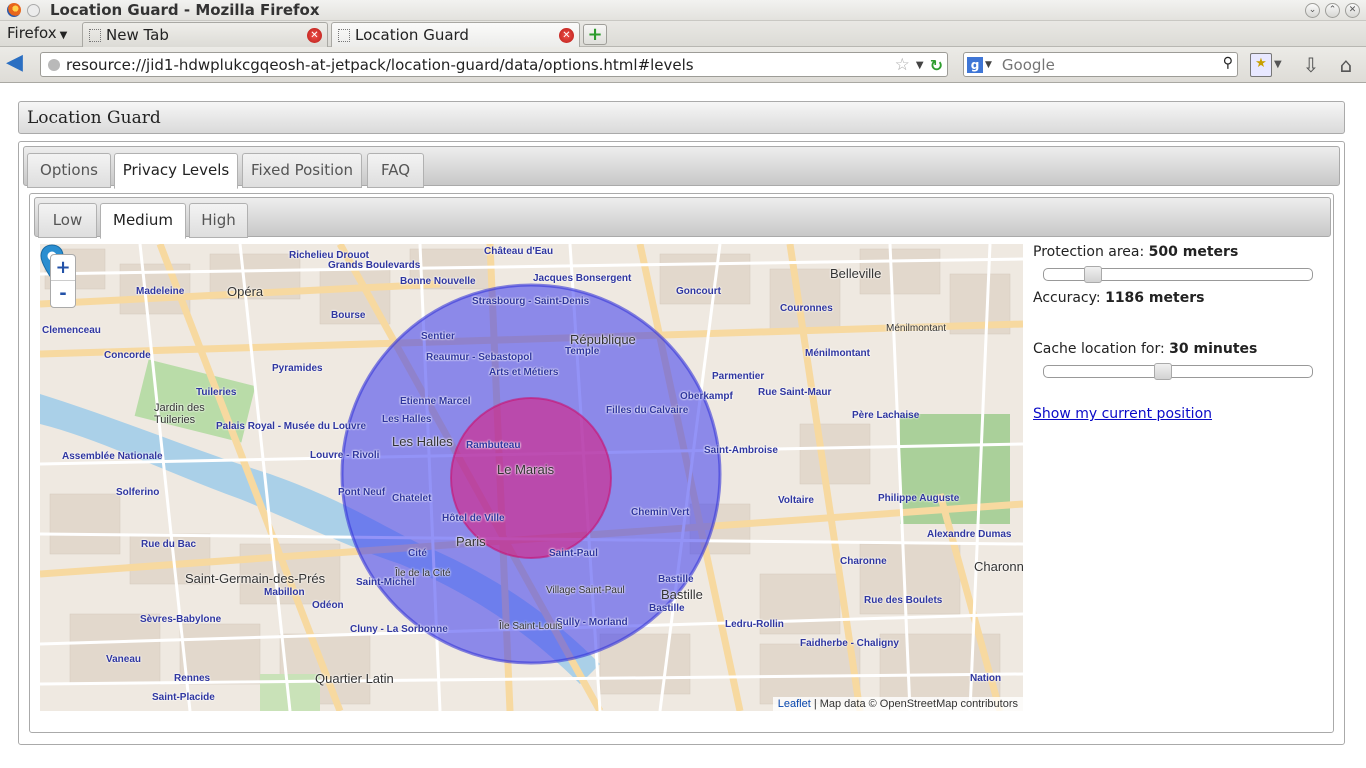 The image size is (1366, 768). What do you see at coordinates (67, 220) in the screenshot?
I see `tab-level-low: Low` at bounding box center [67, 220].